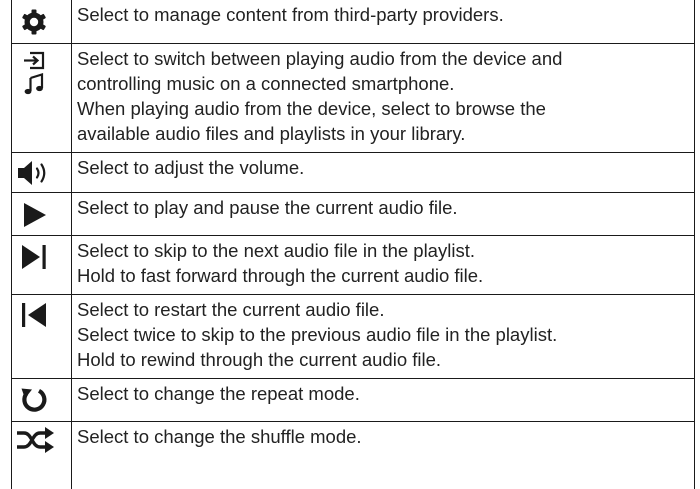  What do you see at coordinates (34, 314) in the screenshot?
I see `skip-previous-icon` at bounding box center [34, 314].